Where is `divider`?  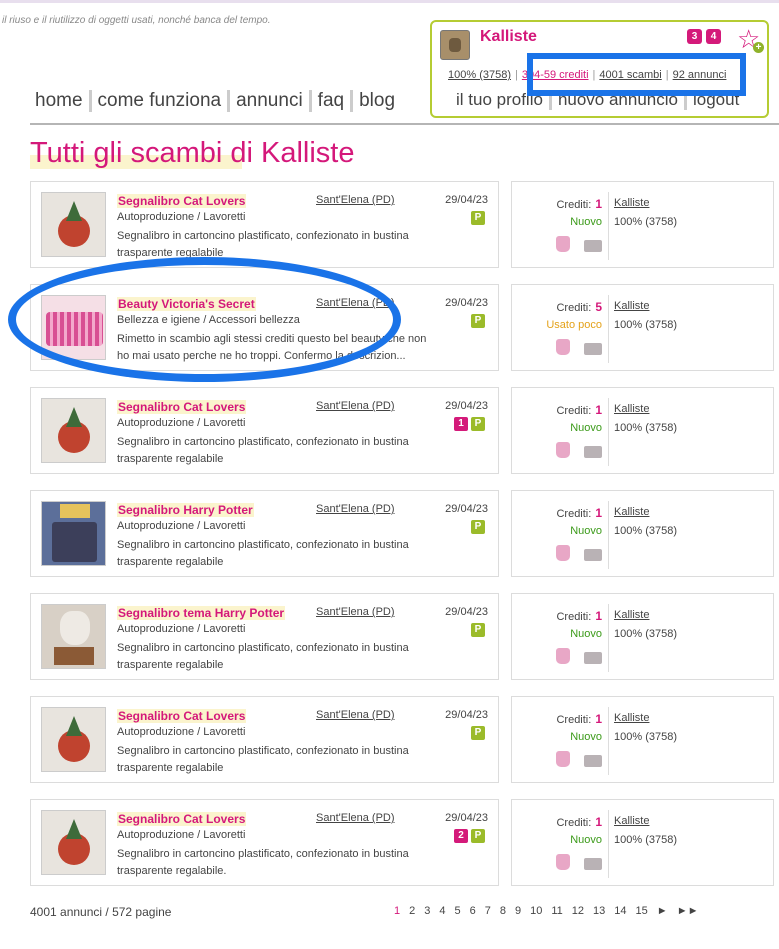 divider is located at coordinates (608, 844).